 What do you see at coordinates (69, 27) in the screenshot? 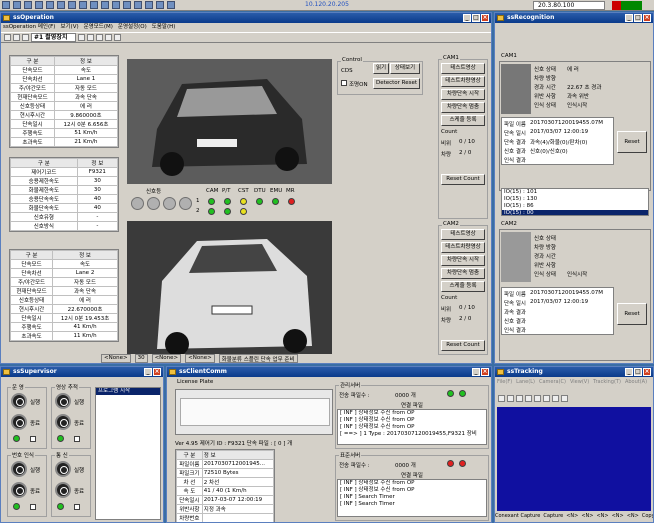
I see `menu-item: 보기(V)` at bounding box center [69, 27].